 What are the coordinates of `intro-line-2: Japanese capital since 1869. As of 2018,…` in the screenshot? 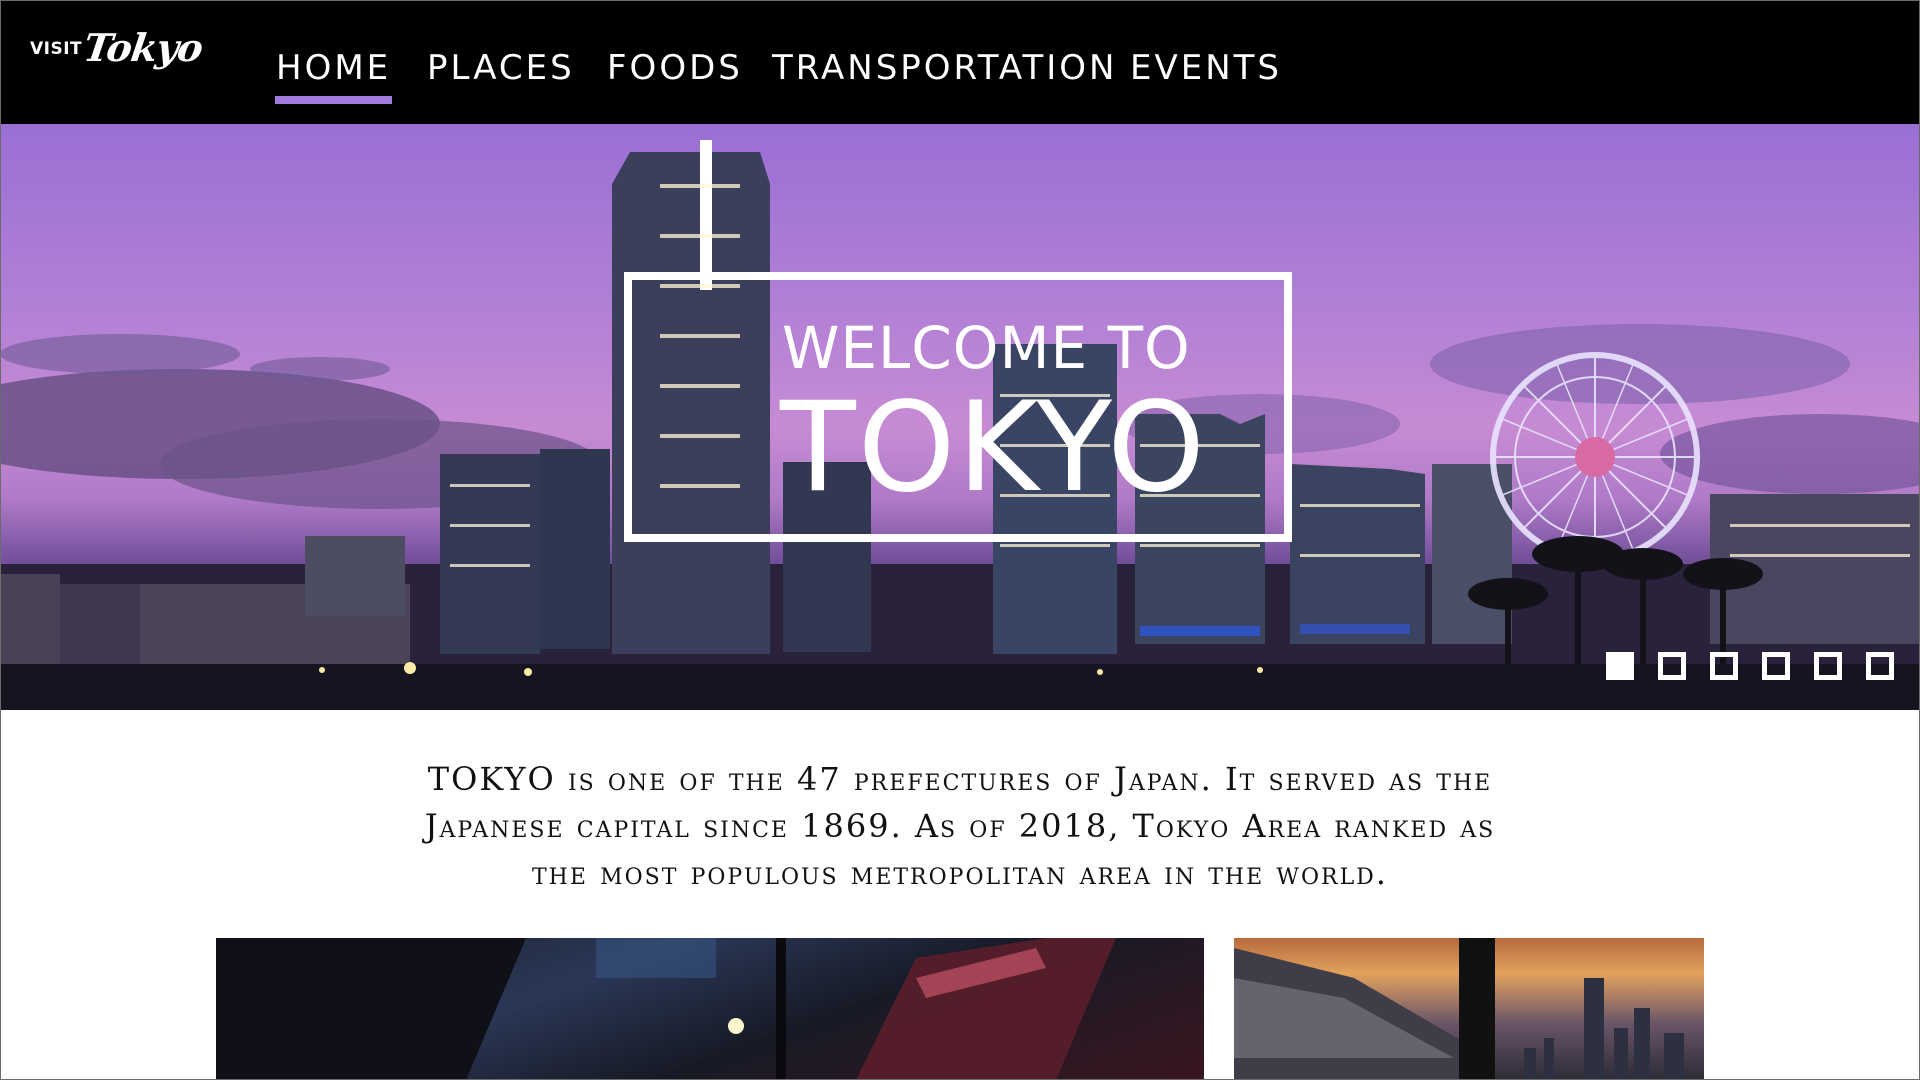 It's located at (960, 826).